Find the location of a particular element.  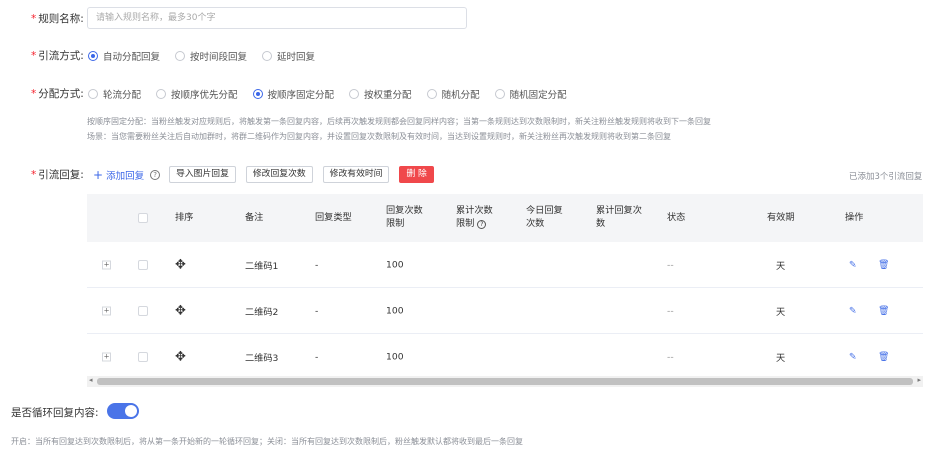

header-cumulative: 累计回复次 数 is located at coordinates (619, 217).